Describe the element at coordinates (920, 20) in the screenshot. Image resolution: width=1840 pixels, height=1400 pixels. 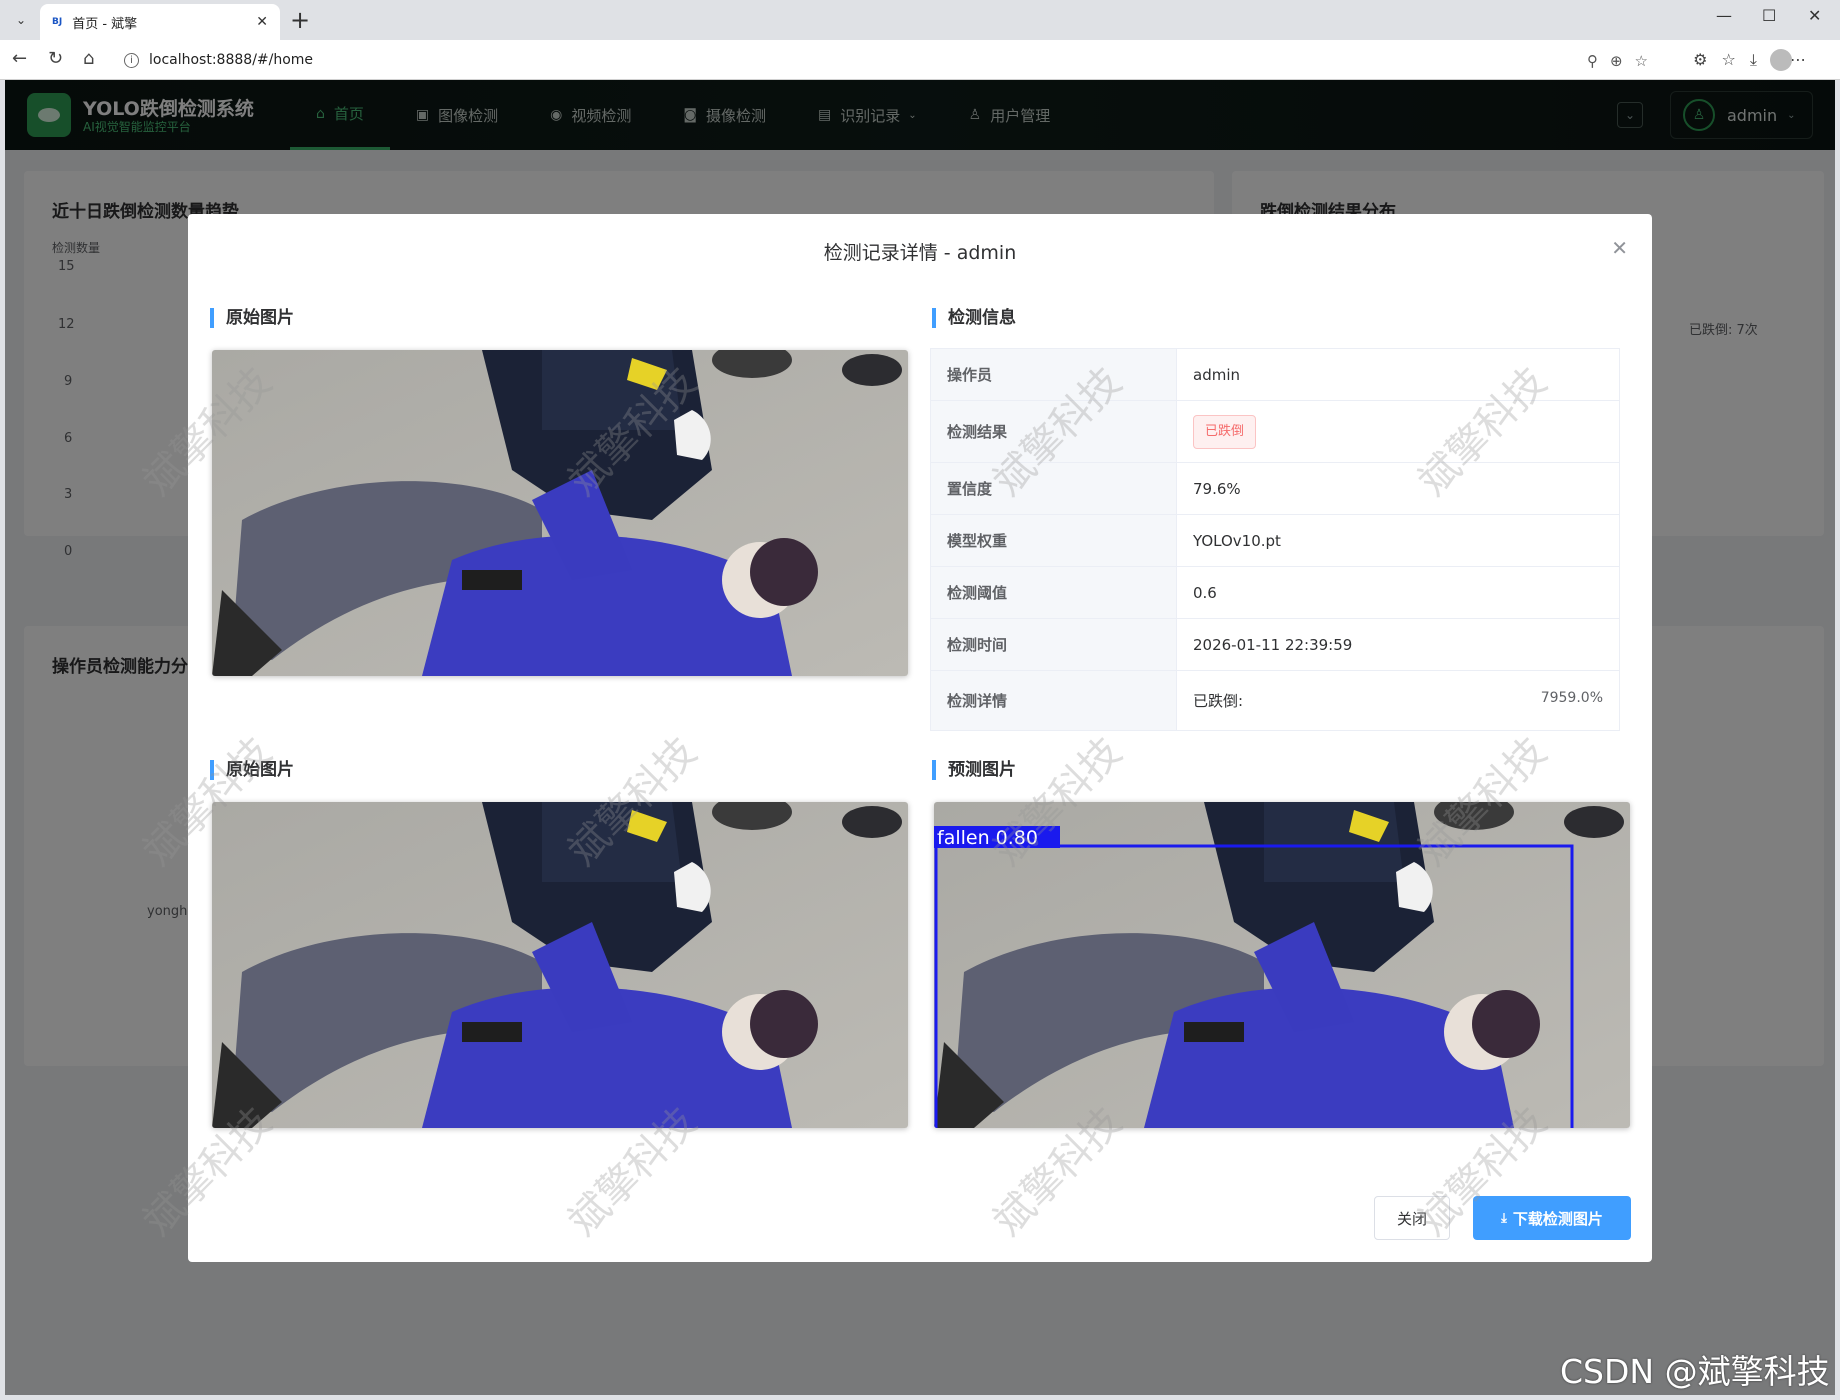
I see `browser-tab-bar: ⌄ BJ 首页 - 斌擎 ✕ + — ☐ ✕` at that location.